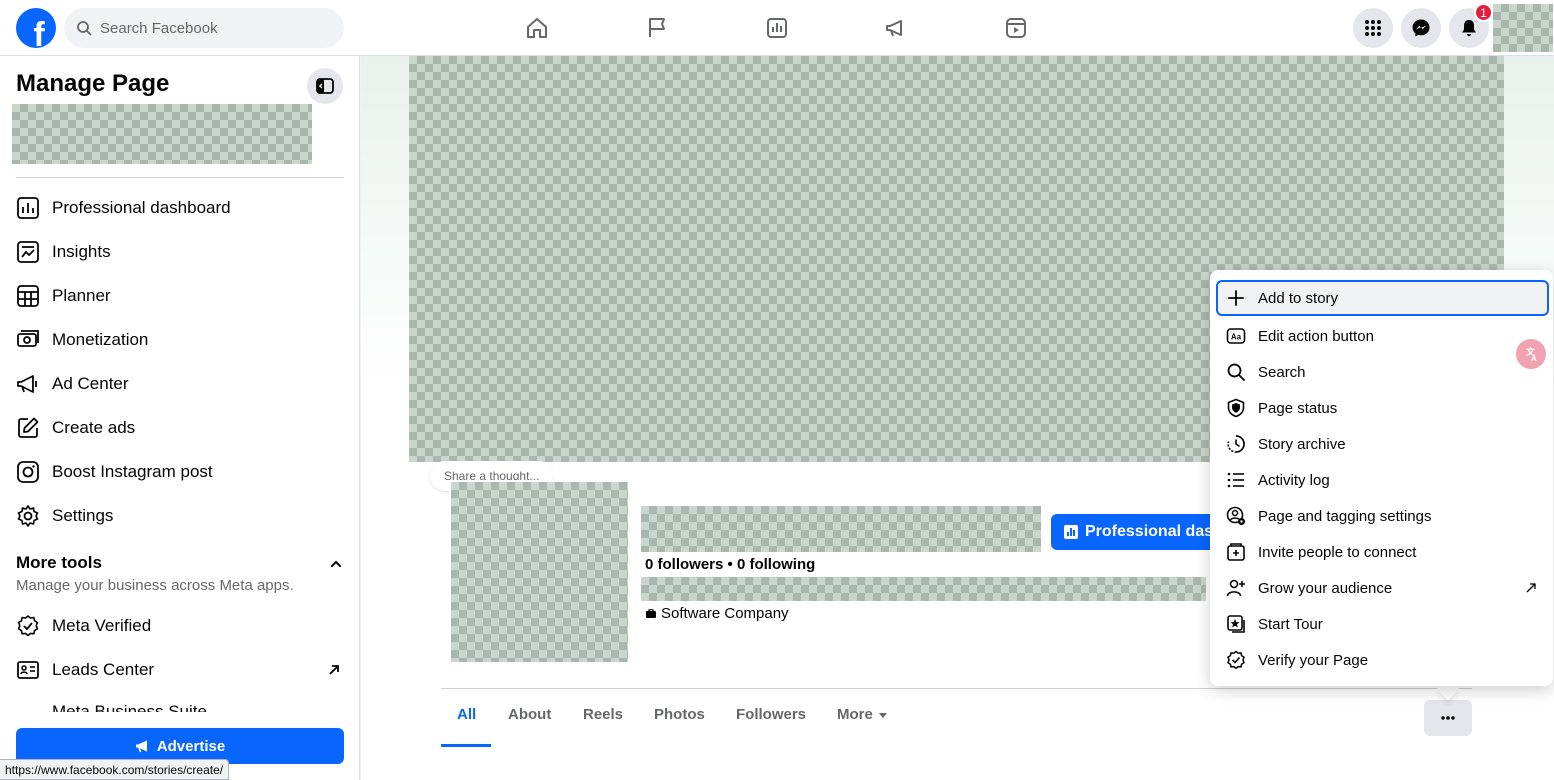 The image size is (1554, 780). What do you see at coordinates (1382, 372) in the screenshot?
I see `menu-item-search: Search` at bounding box center [1382, 372].